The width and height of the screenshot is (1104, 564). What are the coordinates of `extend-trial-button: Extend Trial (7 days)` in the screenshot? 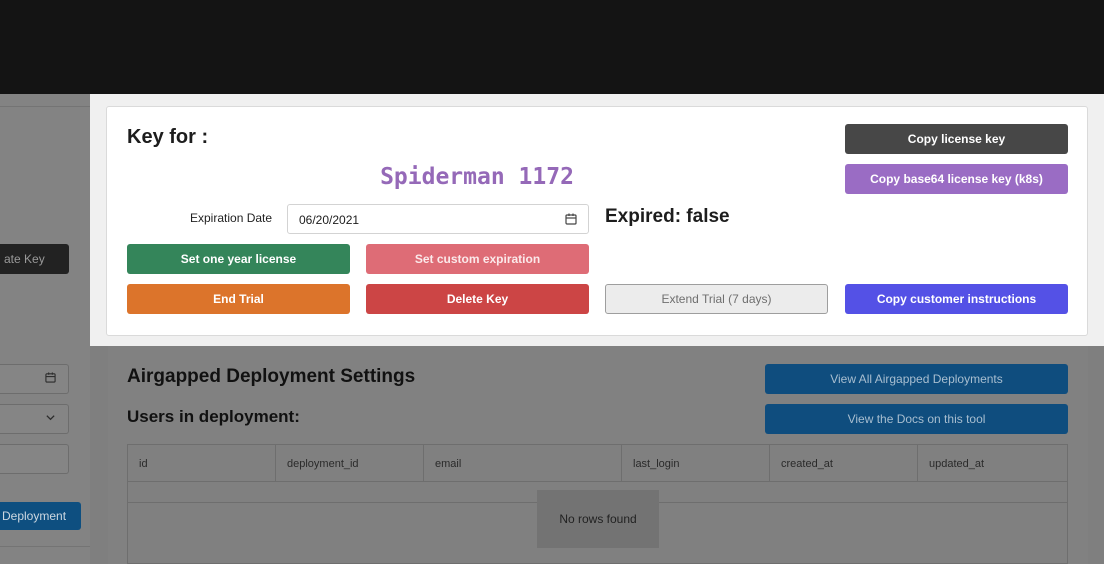 It's located at (716, 299).